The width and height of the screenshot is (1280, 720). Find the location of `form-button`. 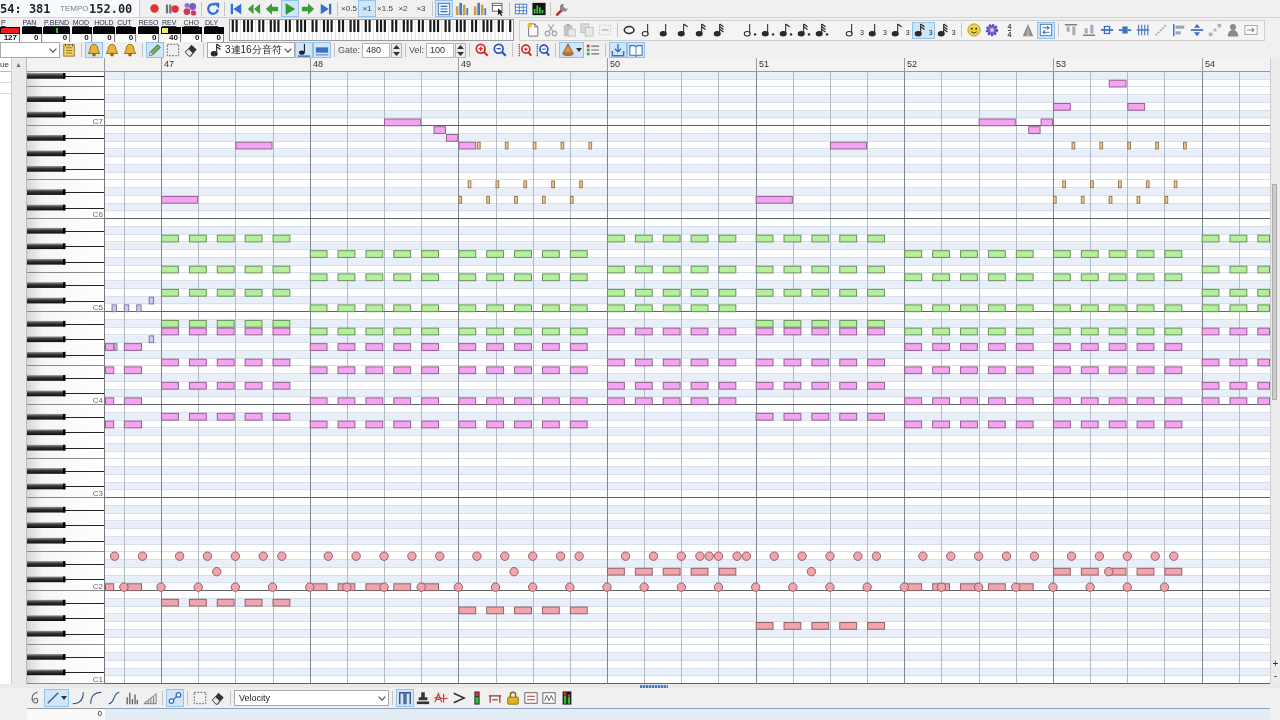

form-button is located at coordinates (531, 698).